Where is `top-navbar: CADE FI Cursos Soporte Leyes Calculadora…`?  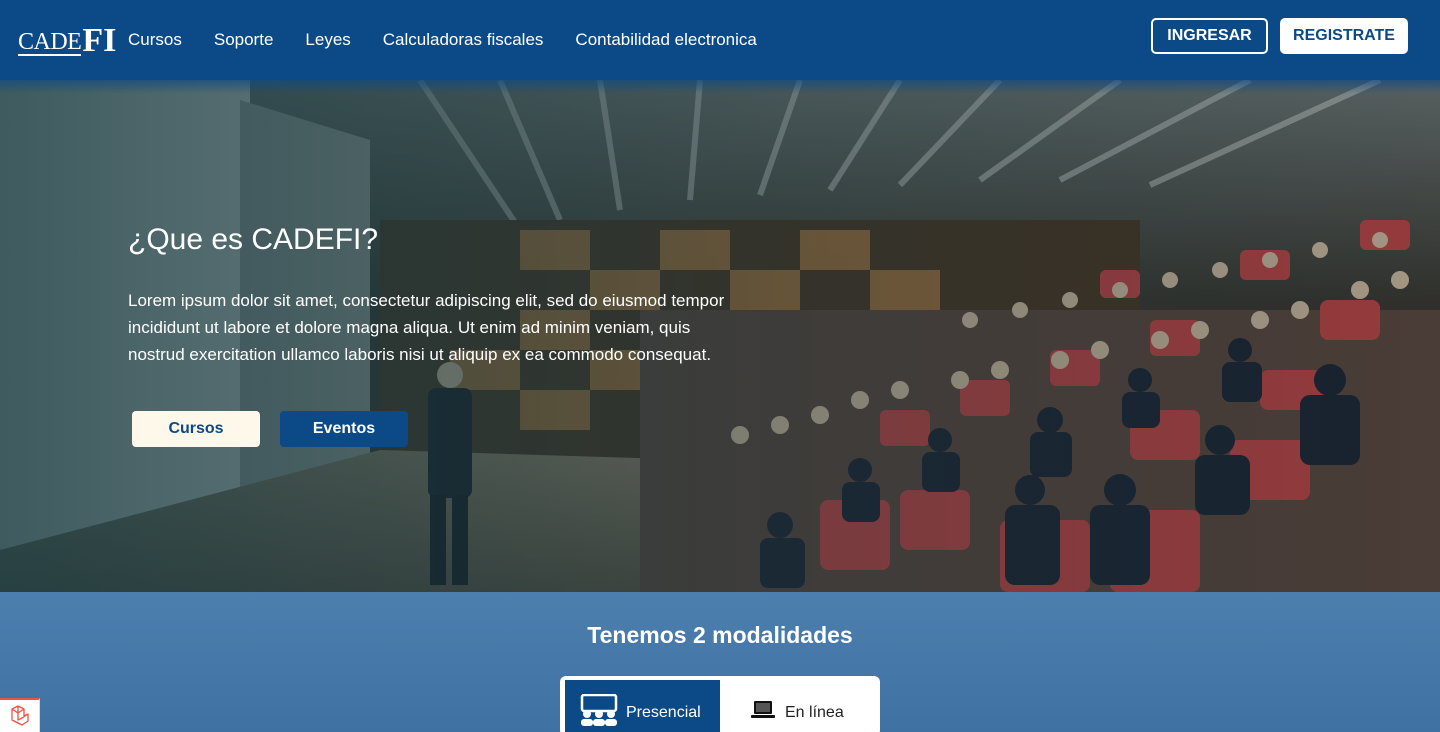 top-navbar: CADE FI Cursos Soporte Leyes Calculadora… is located at coordinates (720, 40).